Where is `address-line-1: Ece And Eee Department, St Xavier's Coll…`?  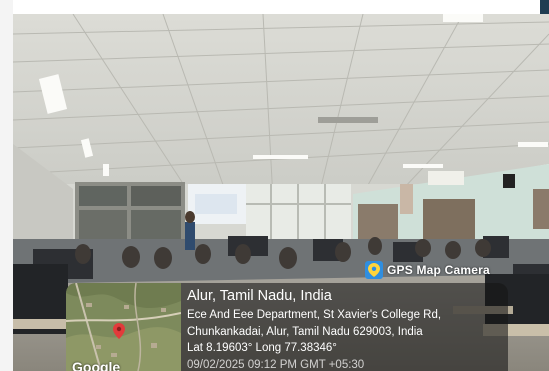 address-line-1: Ece And Eee Department, St Xavier's Coll… is located at coordinates (314, 315).